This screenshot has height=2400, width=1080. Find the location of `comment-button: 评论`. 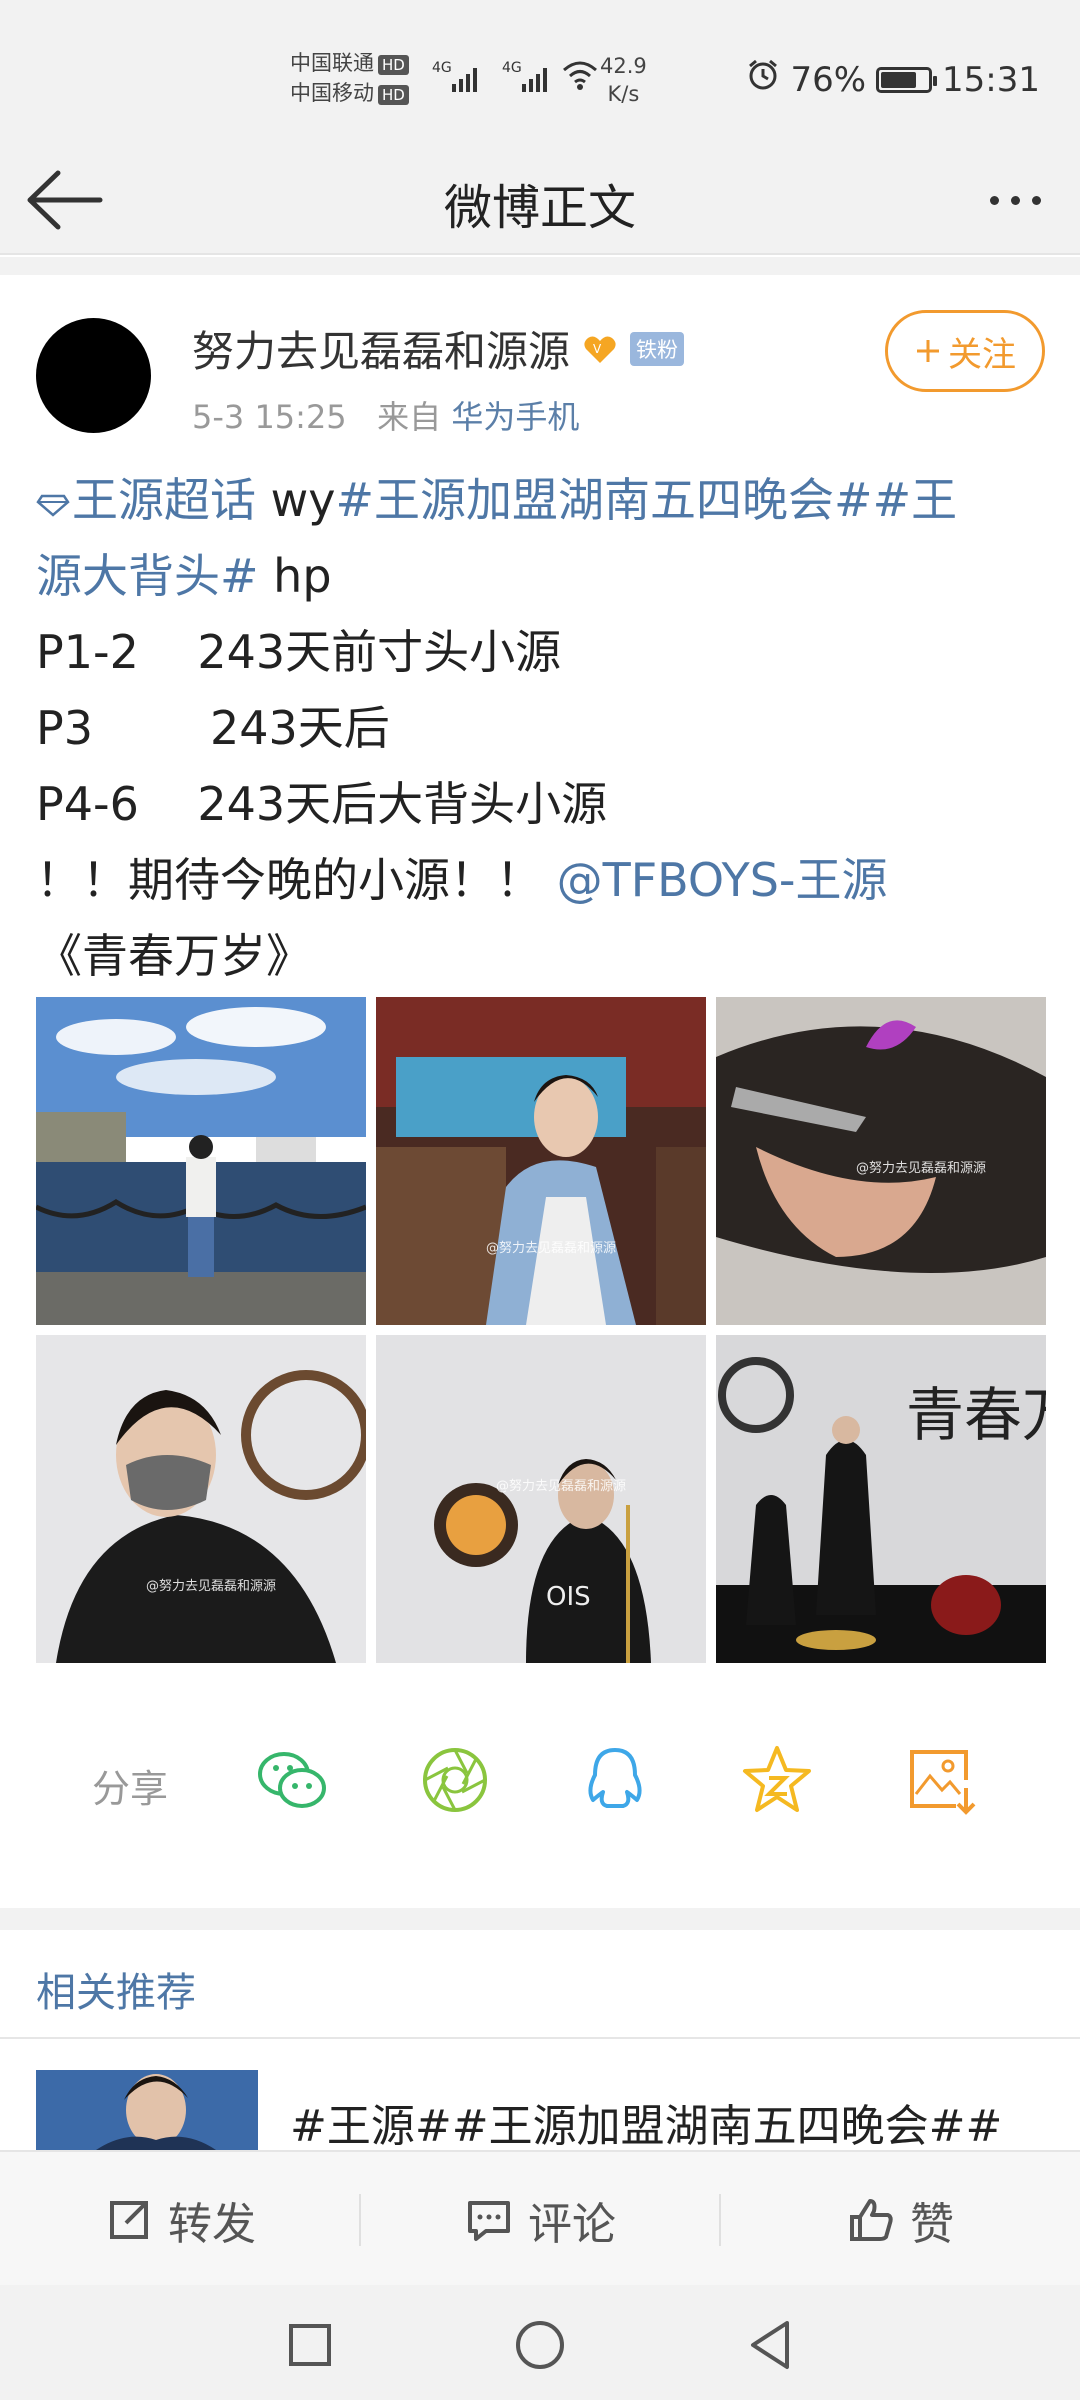

comment-button: 评论 is located at coordinates (540, 2219).